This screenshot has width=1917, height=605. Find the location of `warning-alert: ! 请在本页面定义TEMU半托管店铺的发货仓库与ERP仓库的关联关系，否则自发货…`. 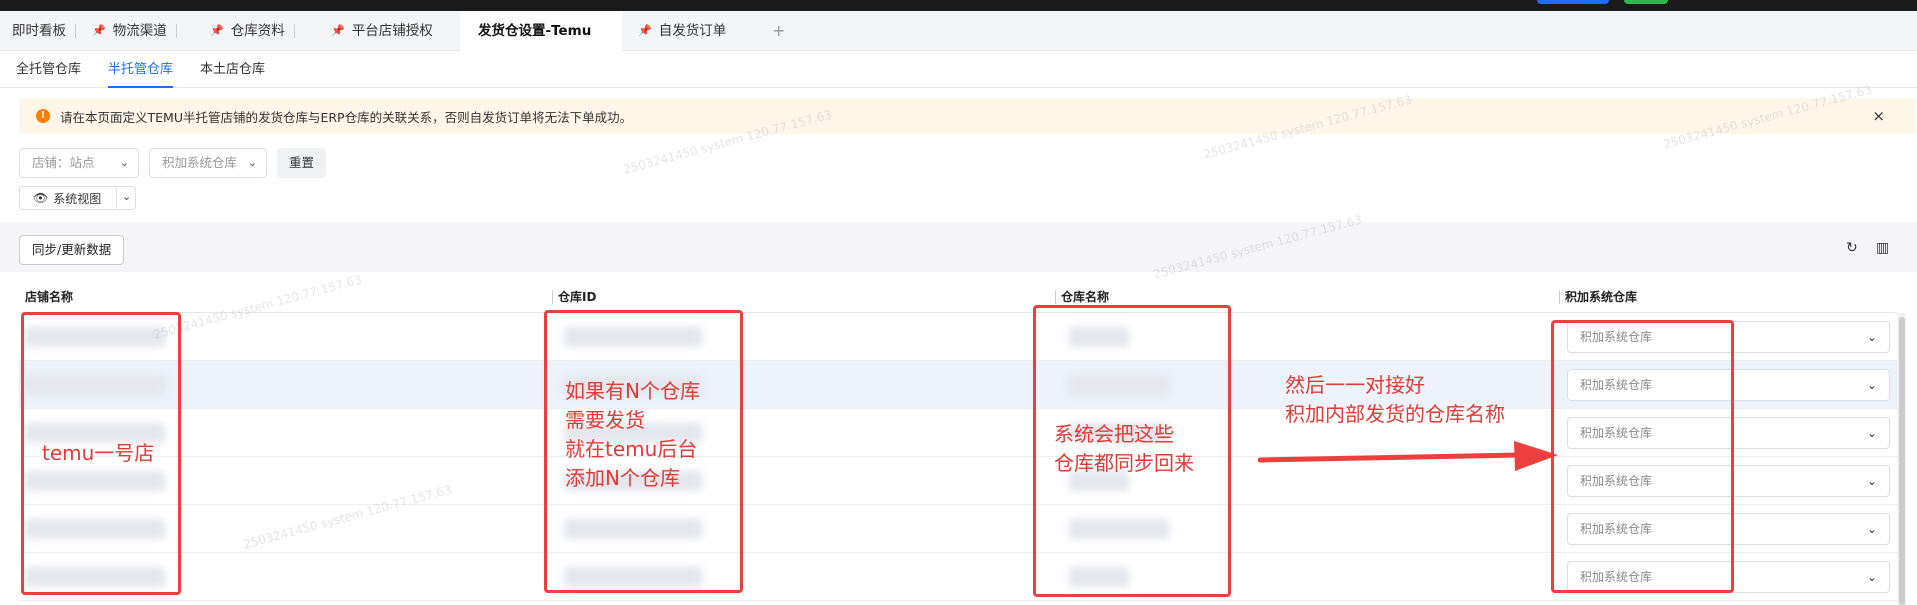

warning-alert: ! 请在本页面定义TEMU半托管店铺的发货仓库与ERP仓库的关联关系，否则自发货… is located at coordinates (967, 116).